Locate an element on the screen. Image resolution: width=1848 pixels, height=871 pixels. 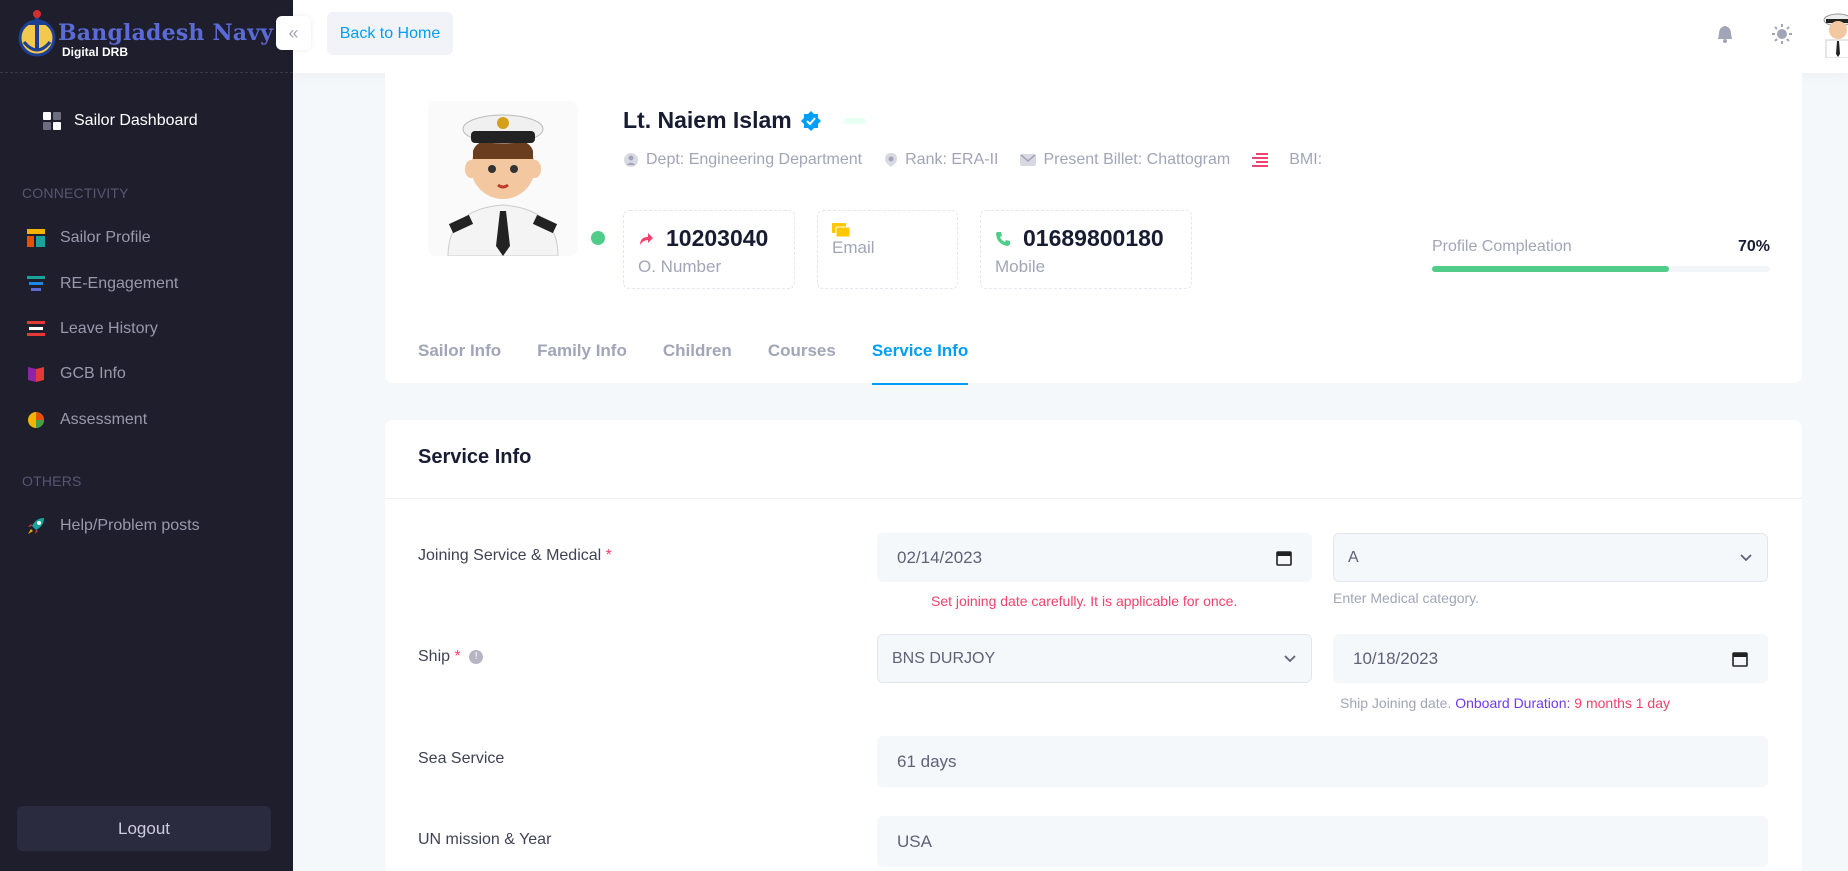
dashboard-icon is located at coordinates (52, 121).